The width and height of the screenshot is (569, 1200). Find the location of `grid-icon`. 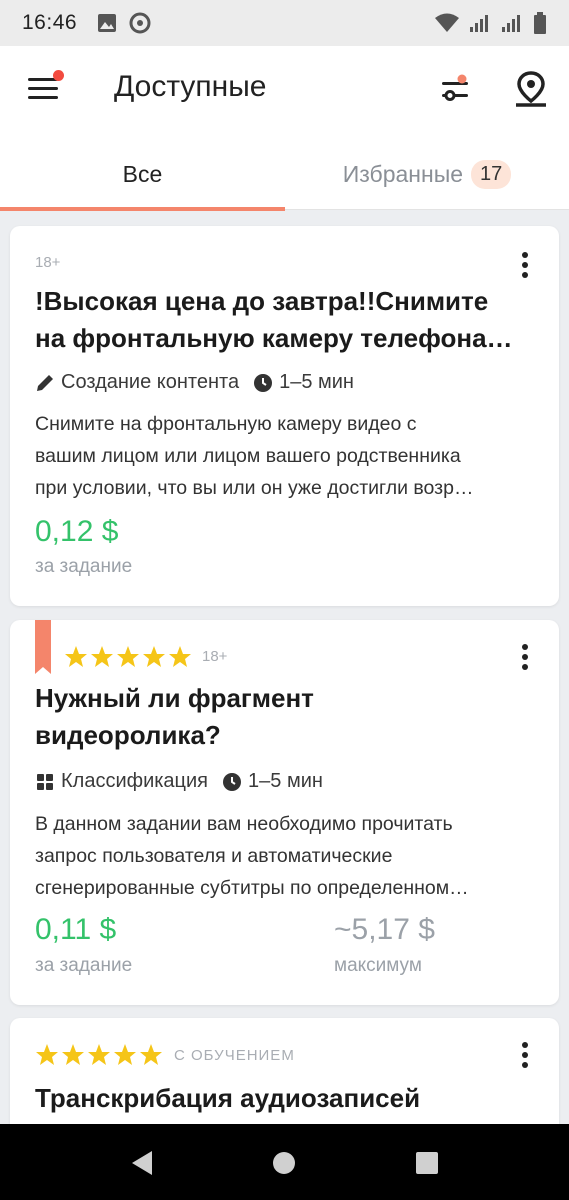

grid-icon is located at coordinates (45, 781).